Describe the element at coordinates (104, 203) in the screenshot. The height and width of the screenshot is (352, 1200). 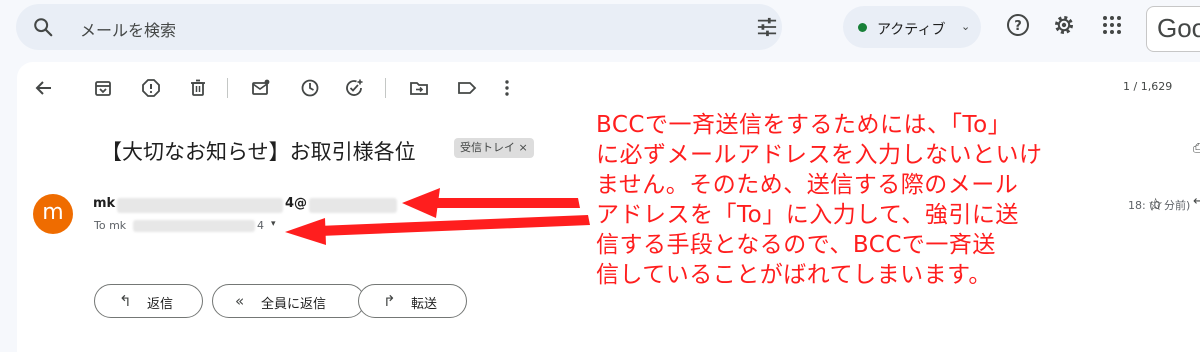
I see `sender-name: mk` at that location.